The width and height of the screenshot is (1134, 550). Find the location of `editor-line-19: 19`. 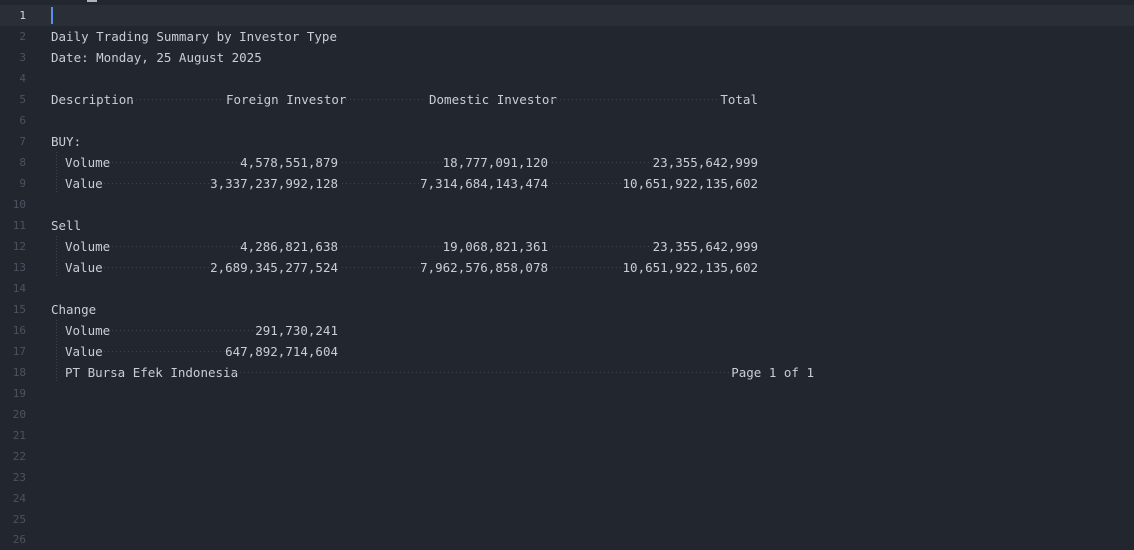

editor-line-19: 19 is located at coordinates (567, 393).